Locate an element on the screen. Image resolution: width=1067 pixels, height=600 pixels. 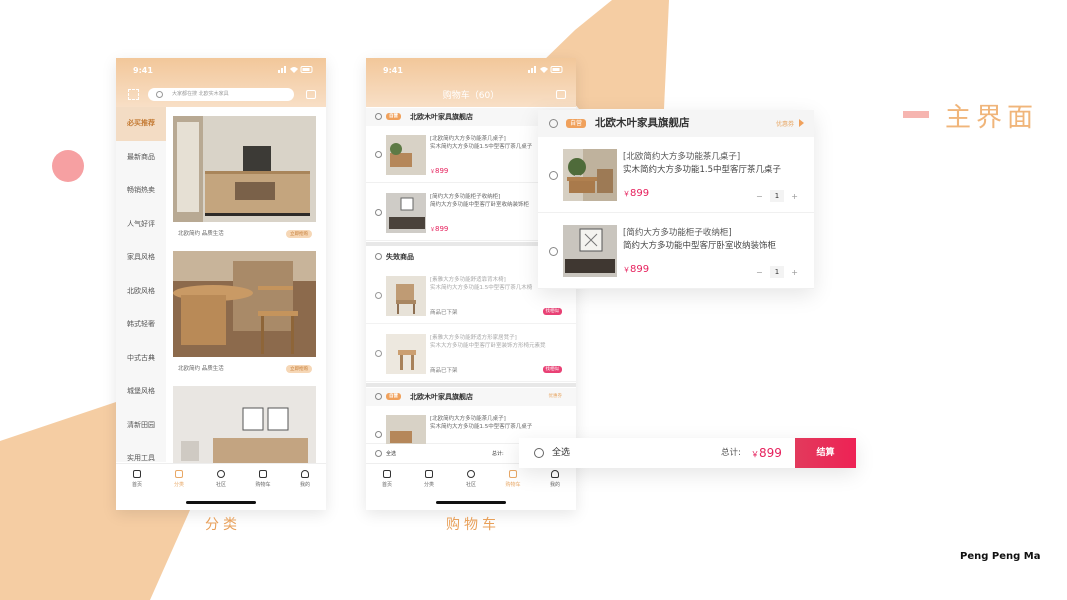
item-subtitle: 简约大方多功能中型客厅卧室收纳装饰柜 is located at coordinates (700, 246).